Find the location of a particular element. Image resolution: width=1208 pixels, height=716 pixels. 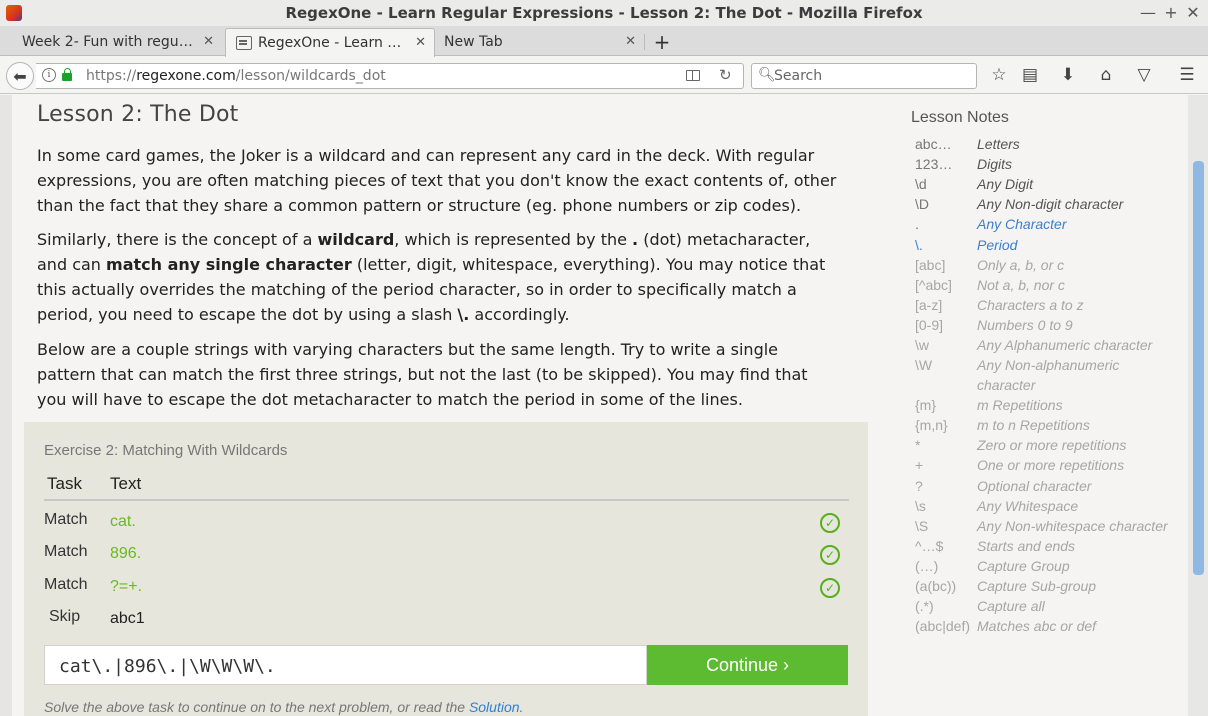

tab-week2: Week 2- Fun with regul... ✕ is located at coordinates (117, 42).